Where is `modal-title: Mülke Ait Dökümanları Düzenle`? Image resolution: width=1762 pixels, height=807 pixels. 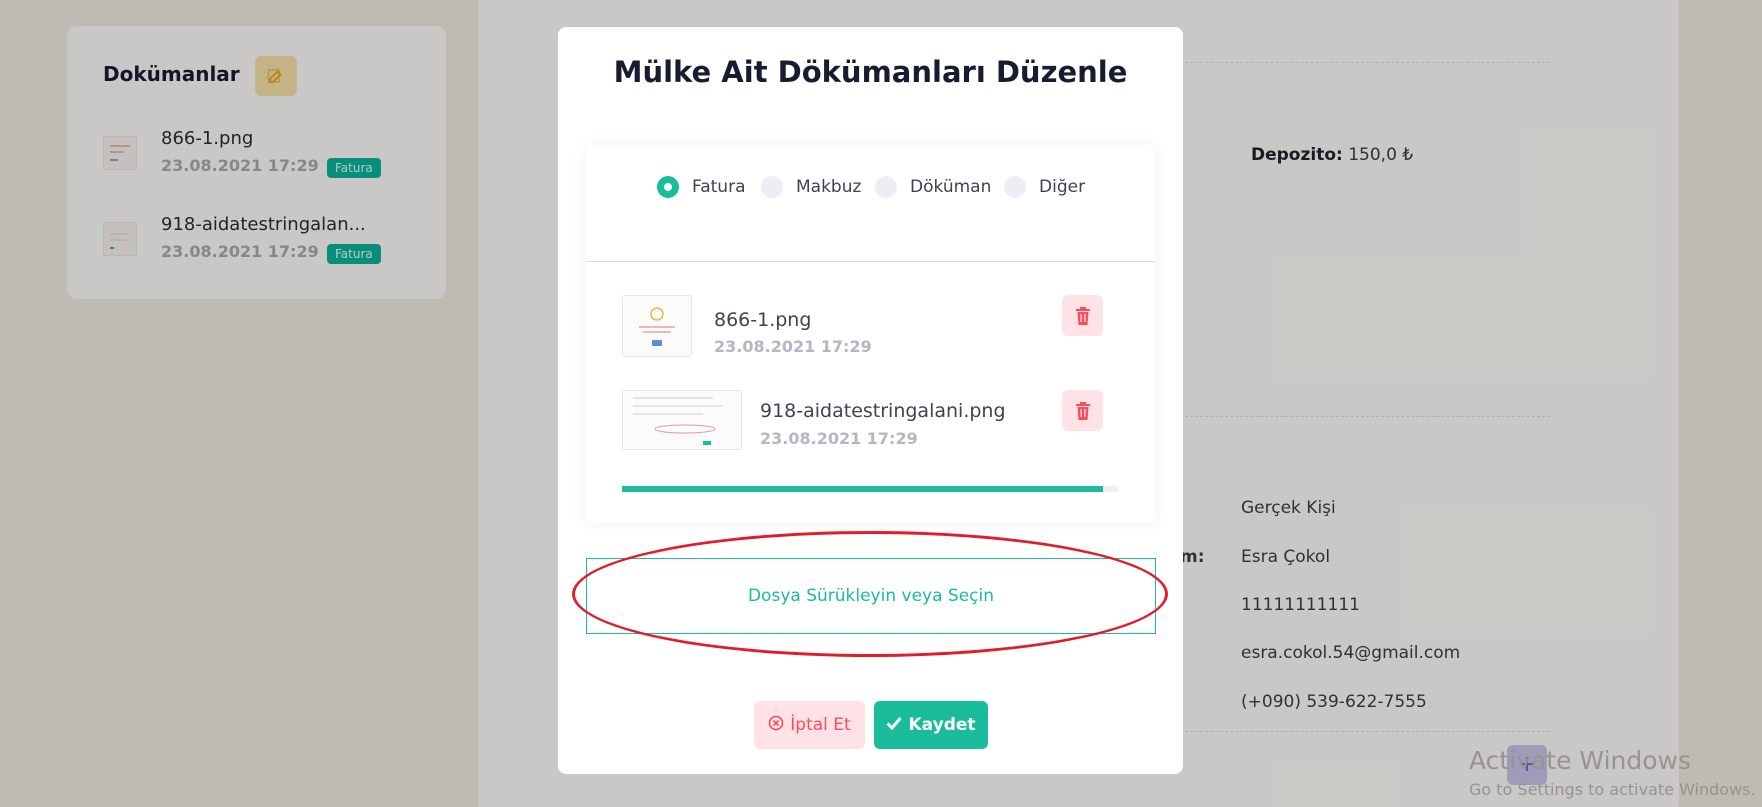
modal-title: Mülke Ait Dökümanları Düzenle is located at coordinates (870, 72).